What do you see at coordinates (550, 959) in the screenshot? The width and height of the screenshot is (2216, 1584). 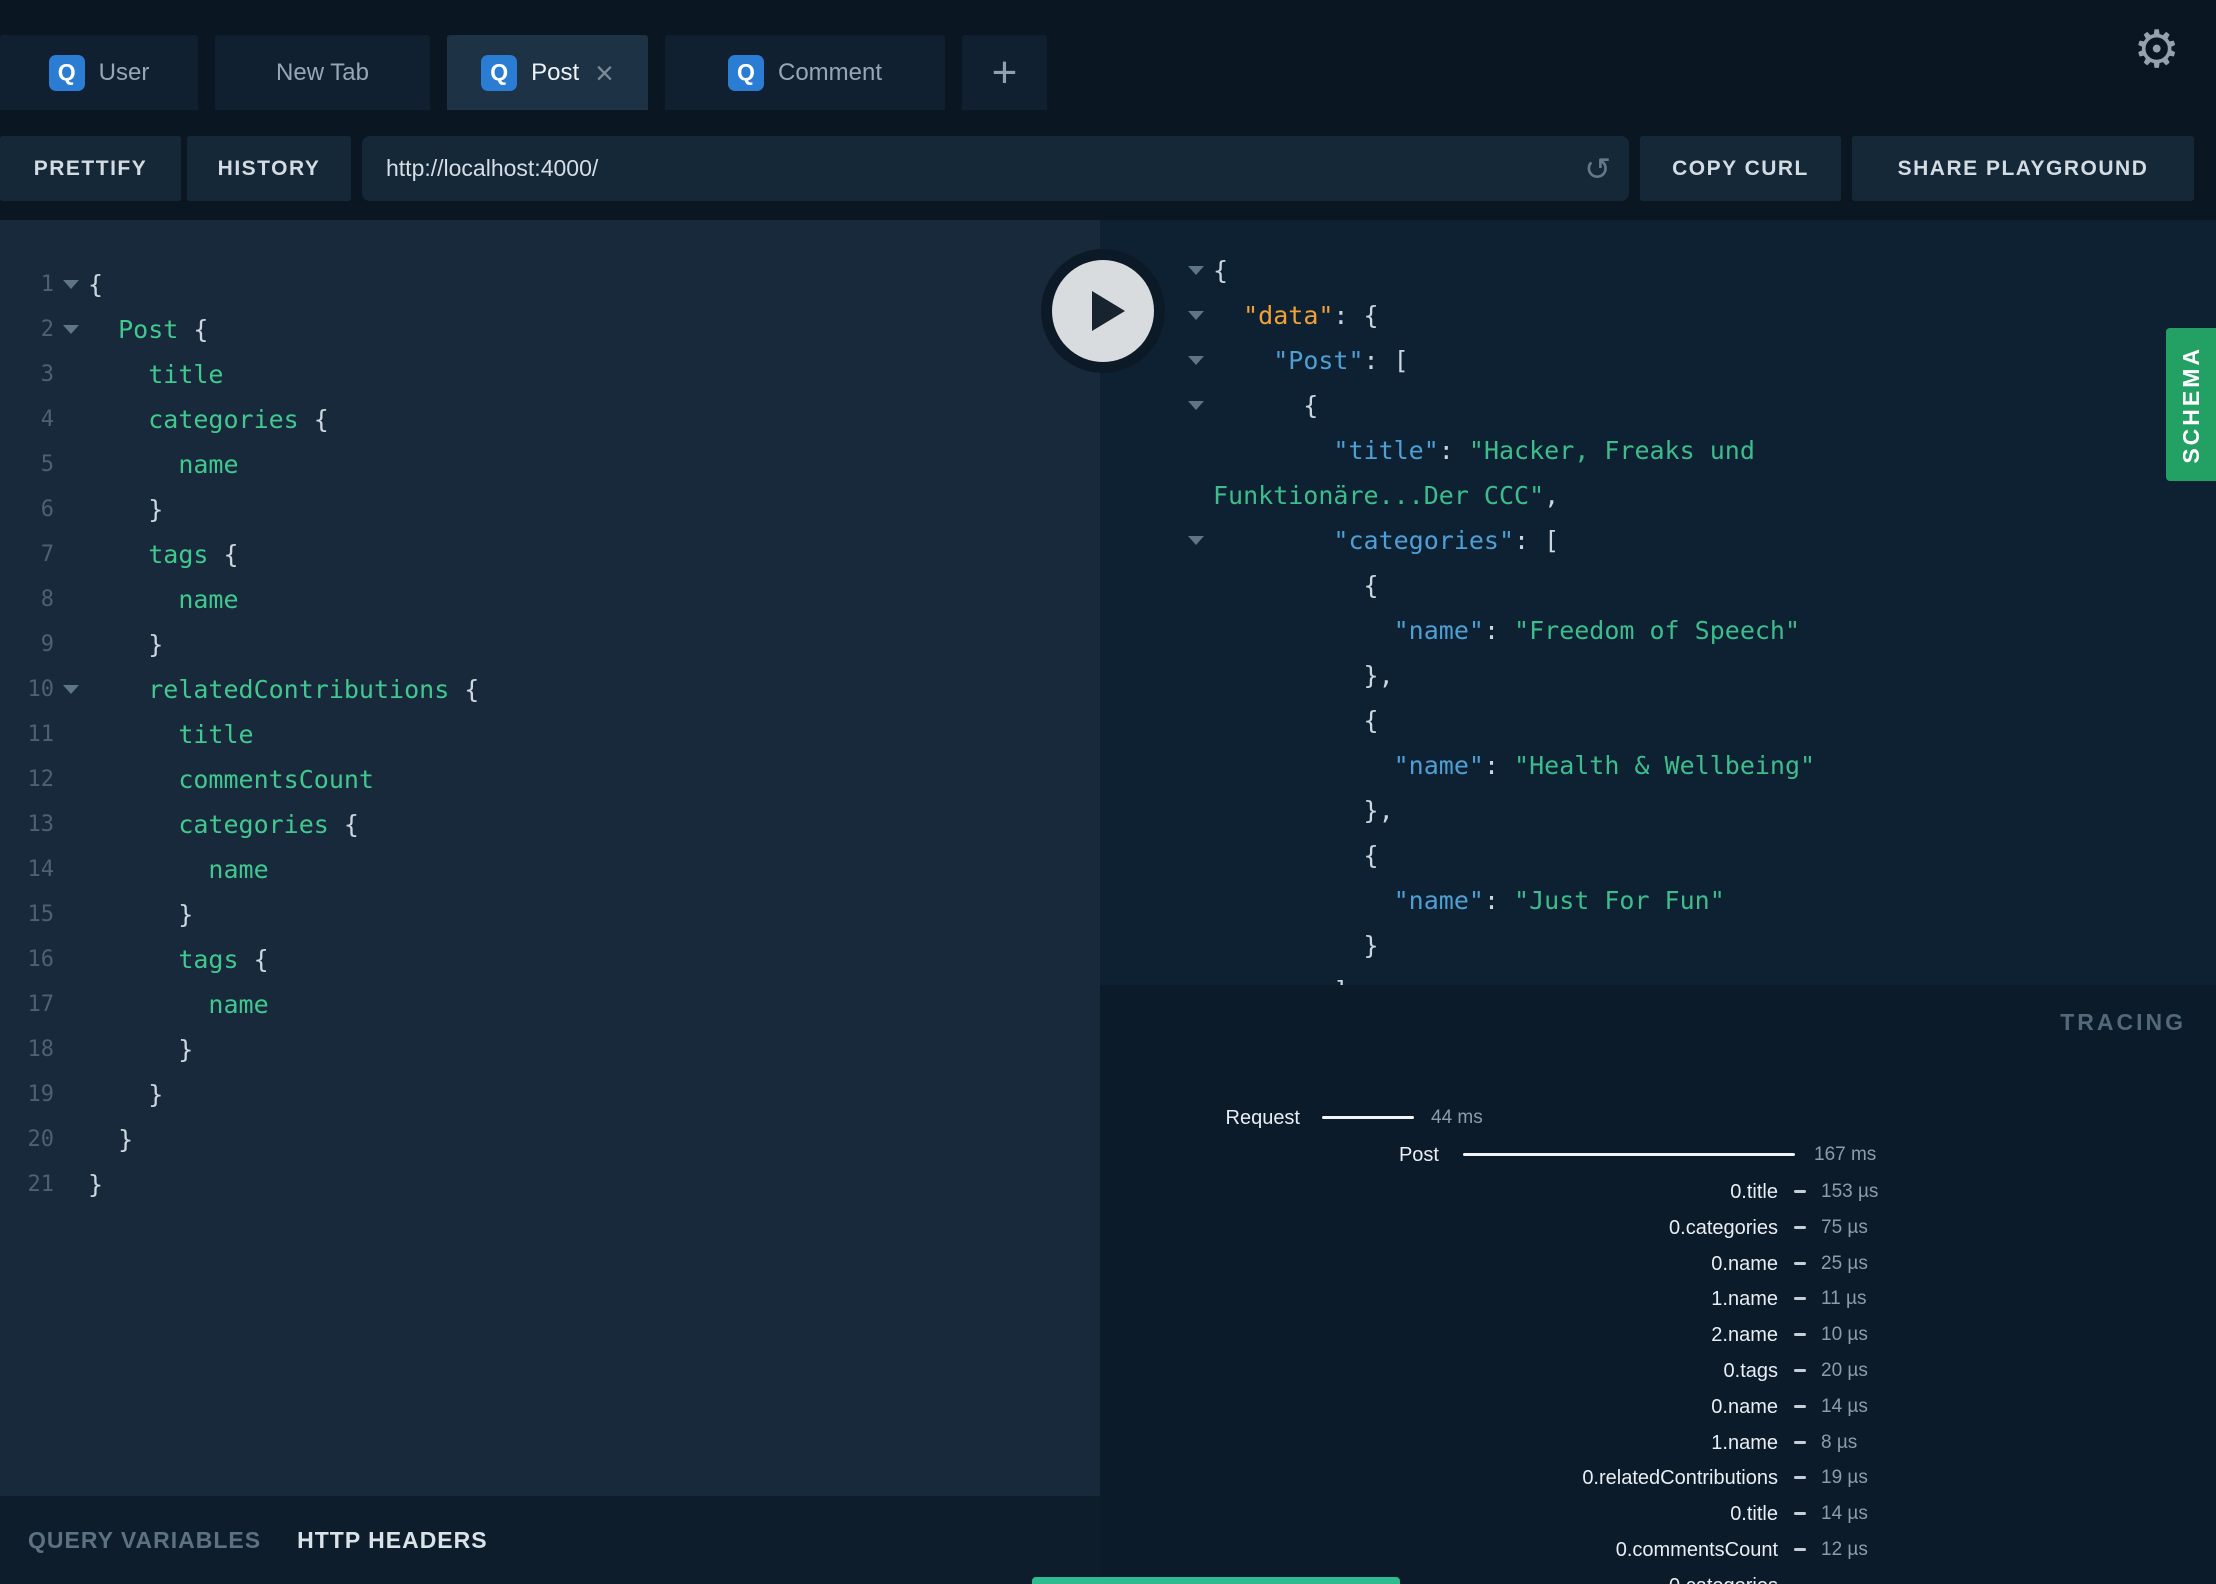 I see `editor-line: 16 tags {` at bounding box center [550, 959].